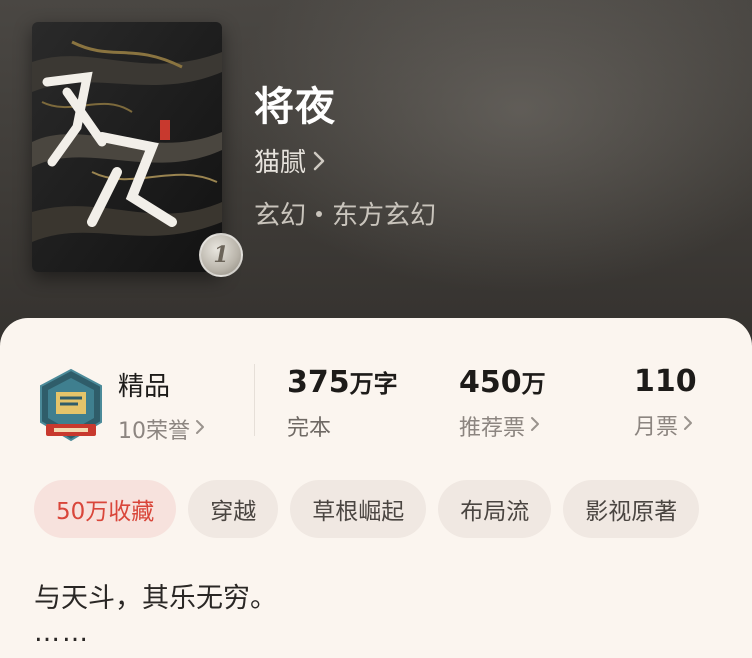 The image size is (752, 658). What do you see at coordinates (105, 509) in the screenshot?
I see `tag-collection: 50万收藏` at bounding box center [105, 509].